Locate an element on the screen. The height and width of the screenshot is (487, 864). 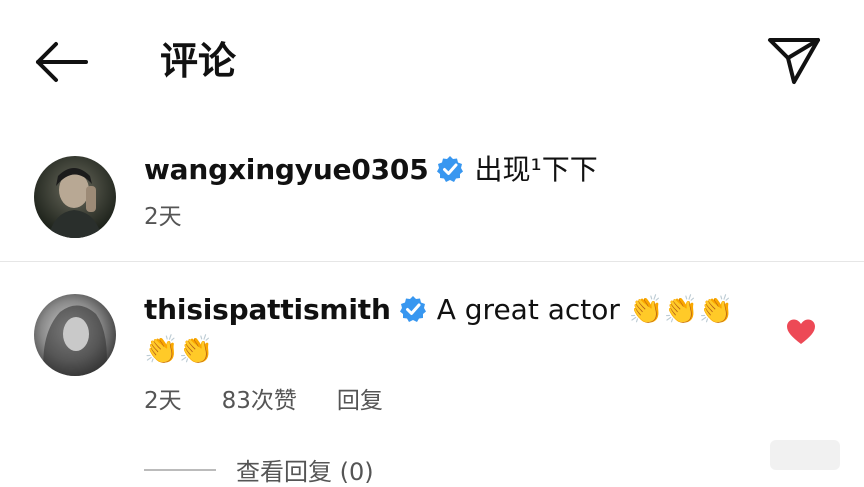
page-title: 评论 is located at coordinates (198, 61).